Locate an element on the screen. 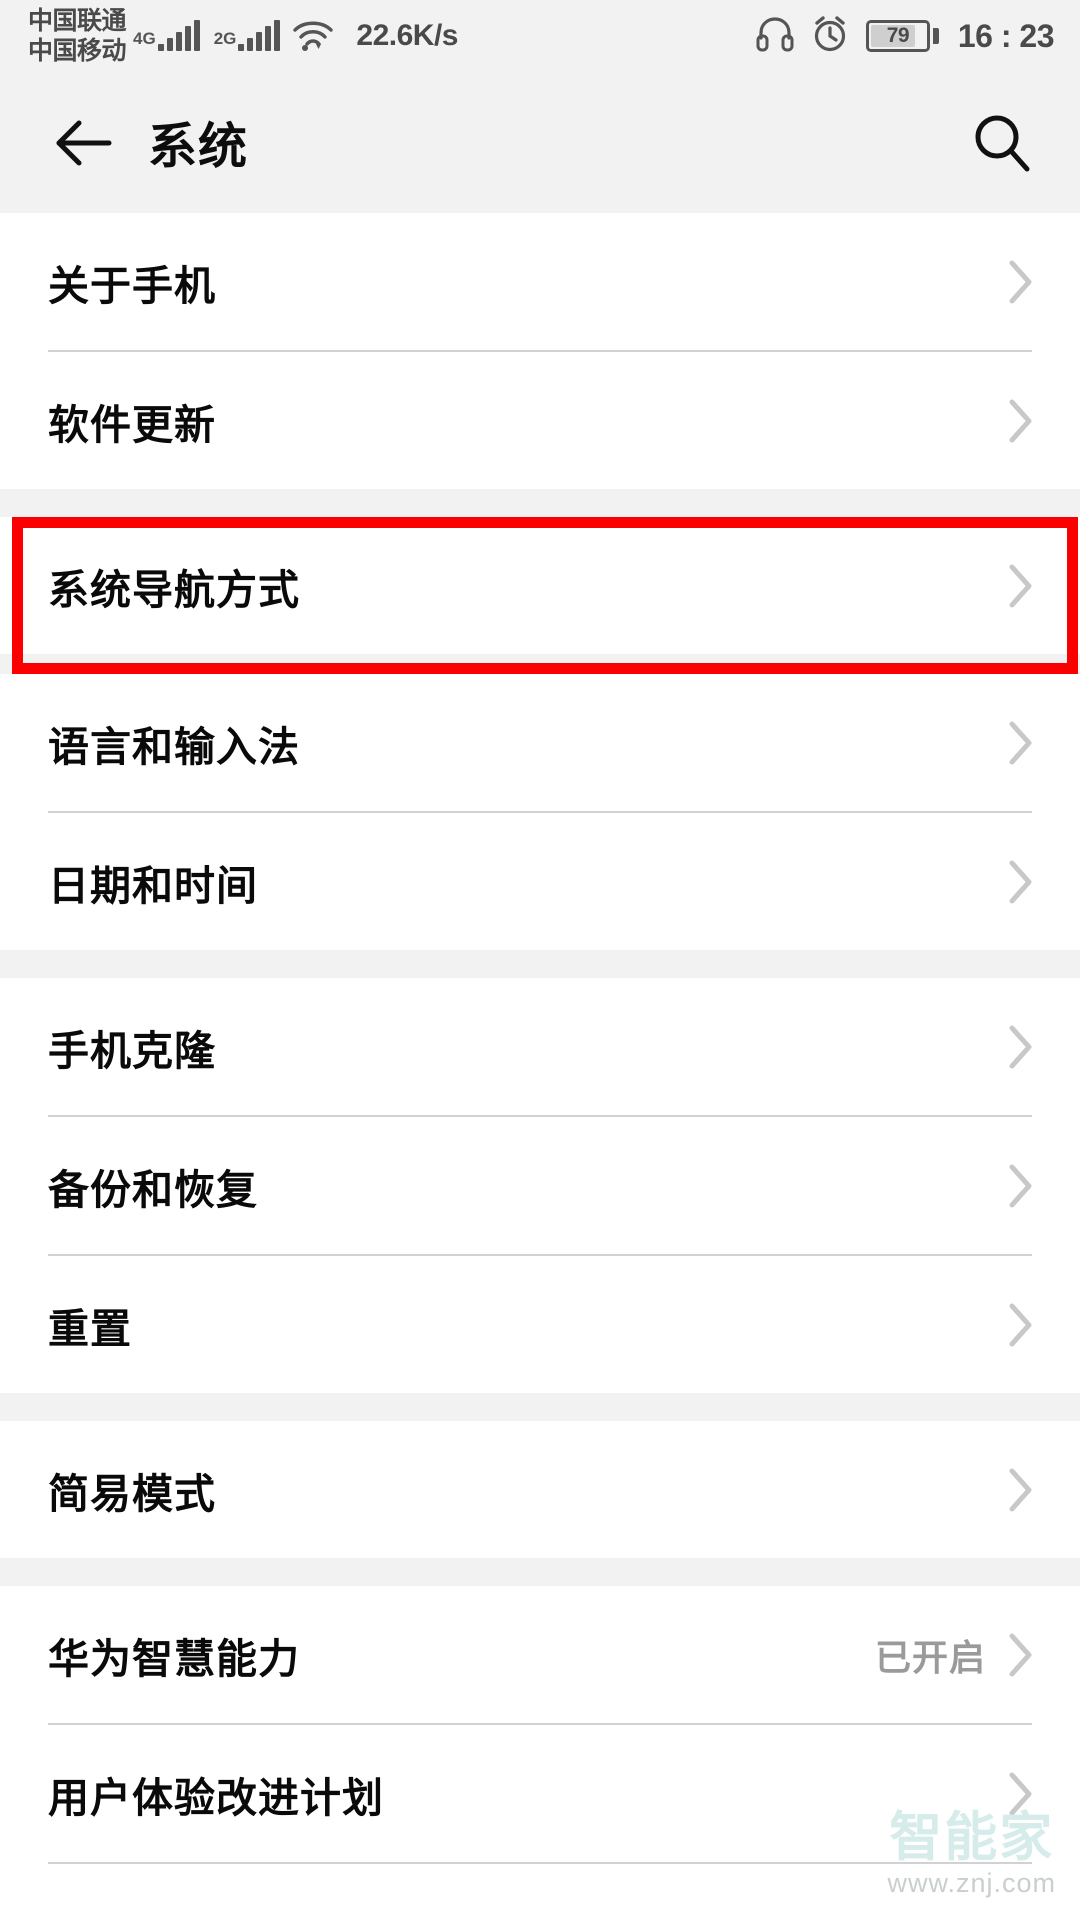 The width and height of the screenshot is (1080, 1920). signal-group-secondary: 2G is located at coordinates (247, 35).